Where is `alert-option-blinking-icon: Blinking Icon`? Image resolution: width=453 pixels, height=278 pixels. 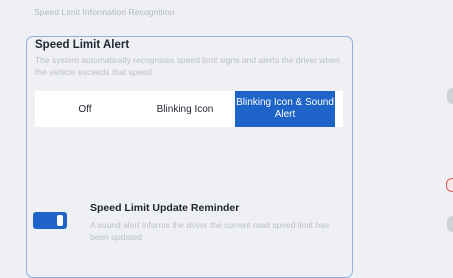
alert-option-blinking-icon: Blinking Icon is located at coordinates (185, 109).